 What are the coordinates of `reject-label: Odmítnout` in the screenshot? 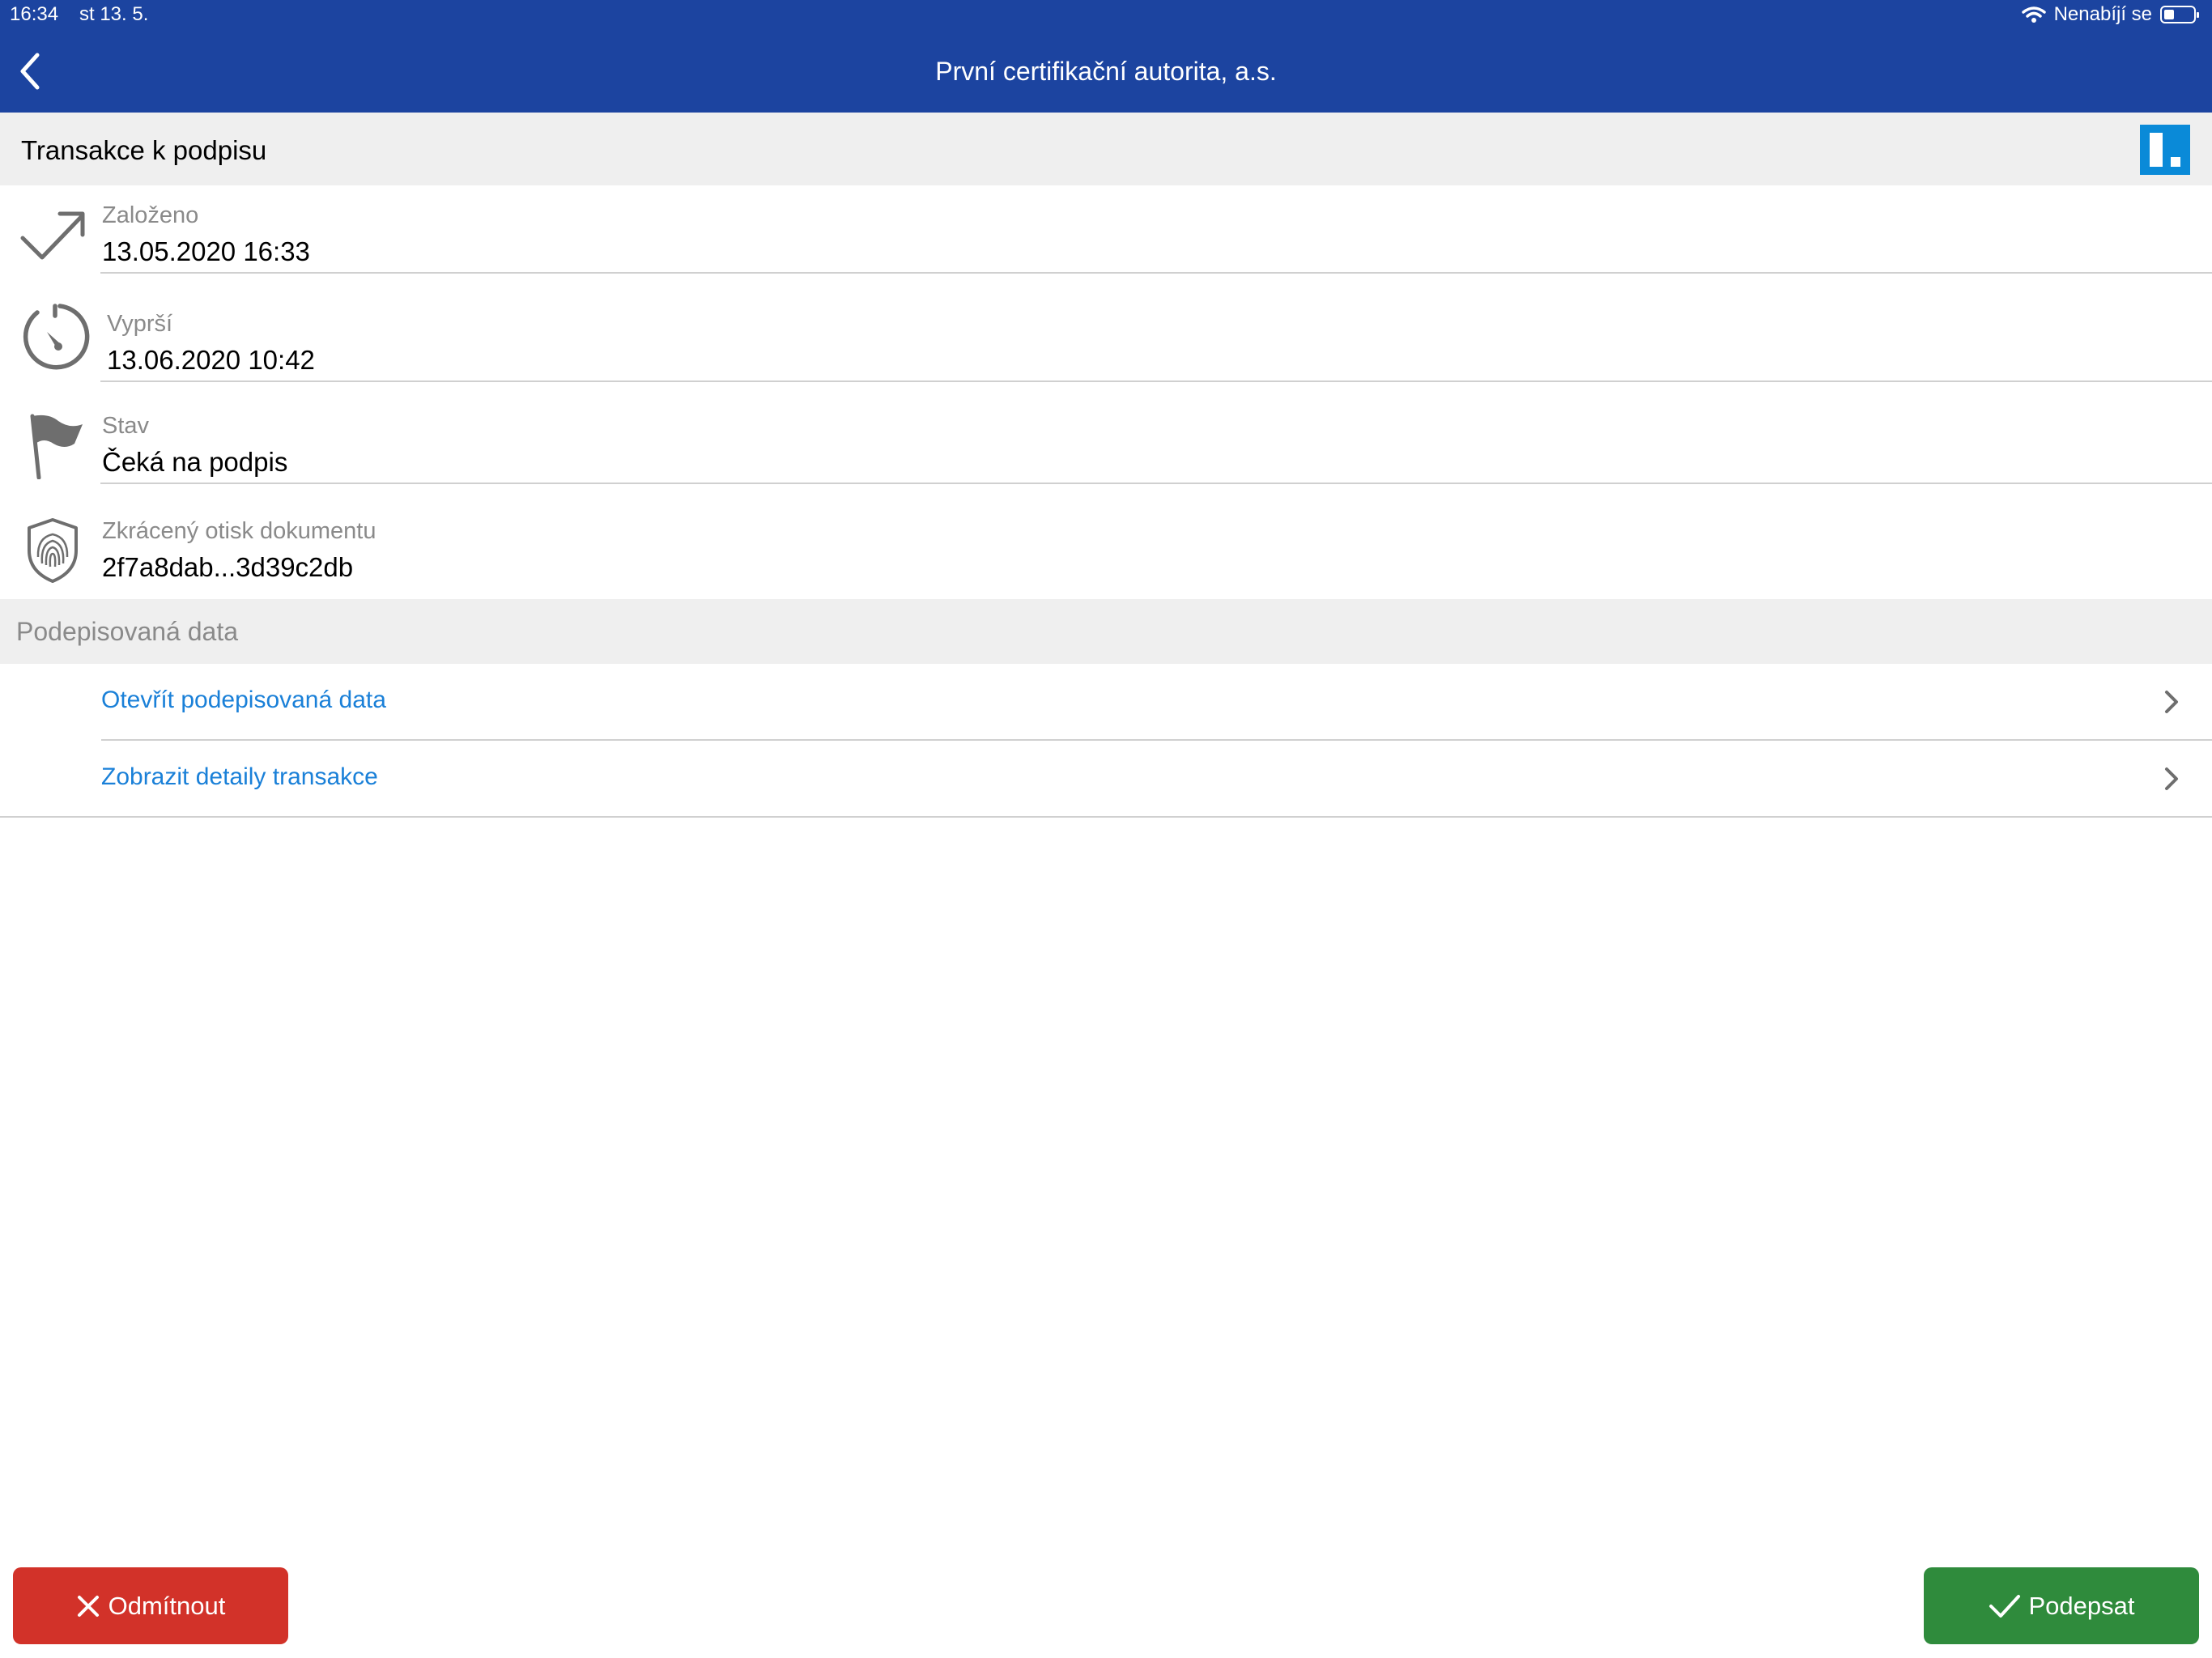 It's located at (167, 1605).